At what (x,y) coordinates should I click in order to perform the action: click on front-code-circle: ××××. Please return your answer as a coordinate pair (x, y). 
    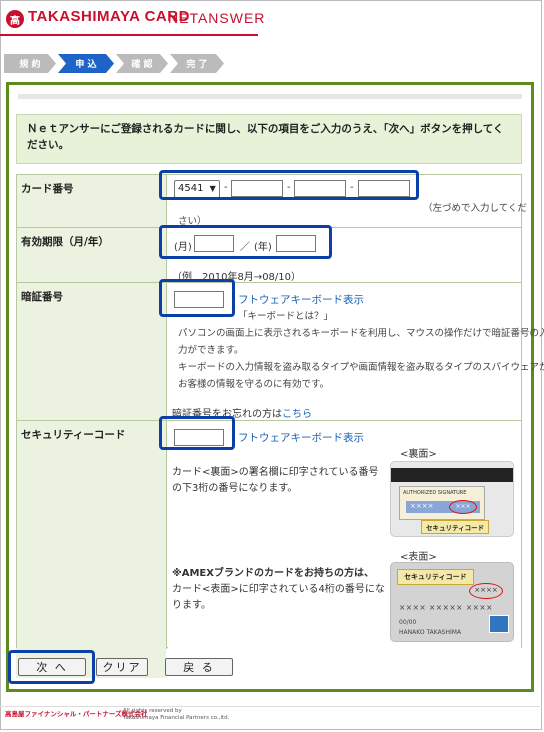
    Looking at the image, I should click on (486, 591).